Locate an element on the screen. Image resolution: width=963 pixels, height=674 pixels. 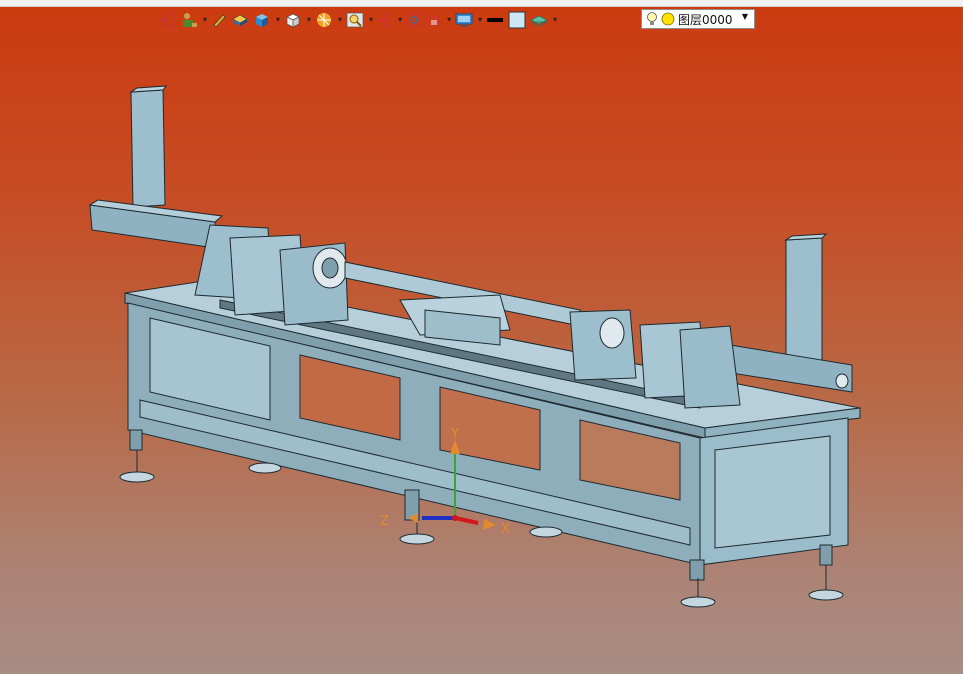
section-icon is located at coordinates (434, 20).